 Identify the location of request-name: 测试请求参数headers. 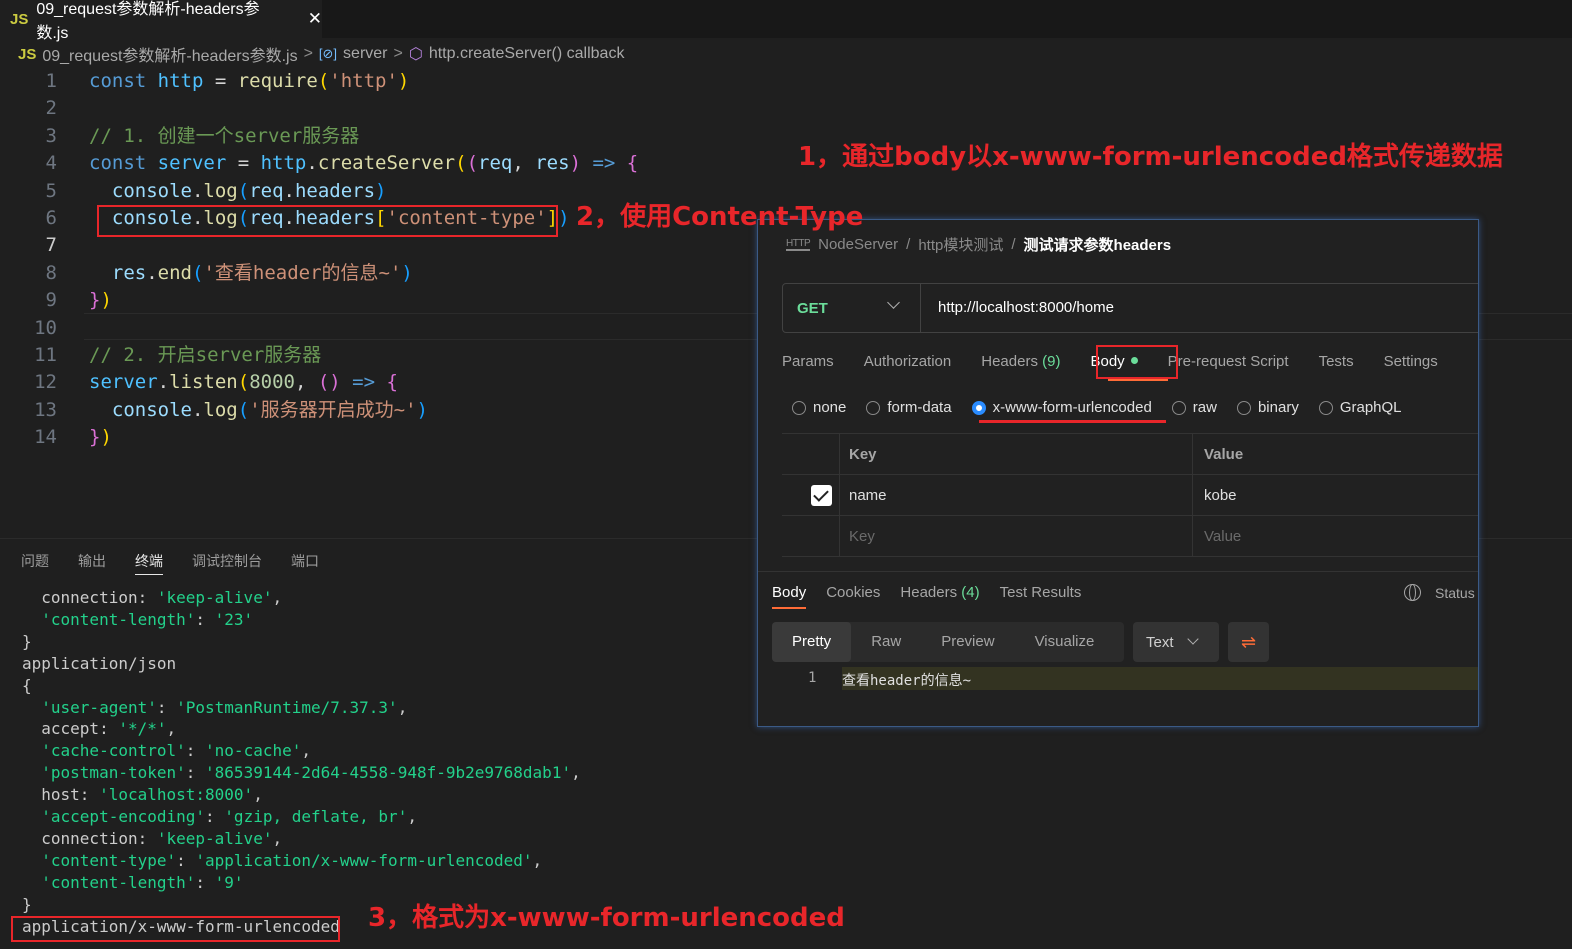
(1098, 244).